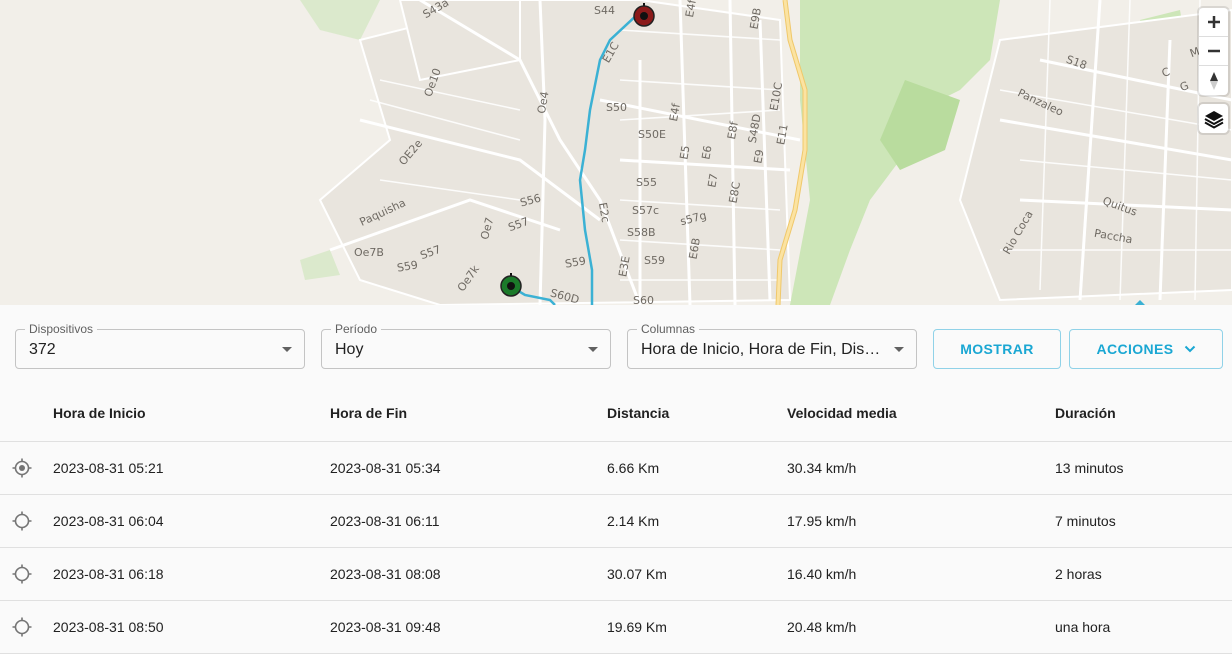 The width and height of the screenshot is (1232, 654). I want to click on cell-start-time: 2023-08-31 08:50, so click(108, 627).